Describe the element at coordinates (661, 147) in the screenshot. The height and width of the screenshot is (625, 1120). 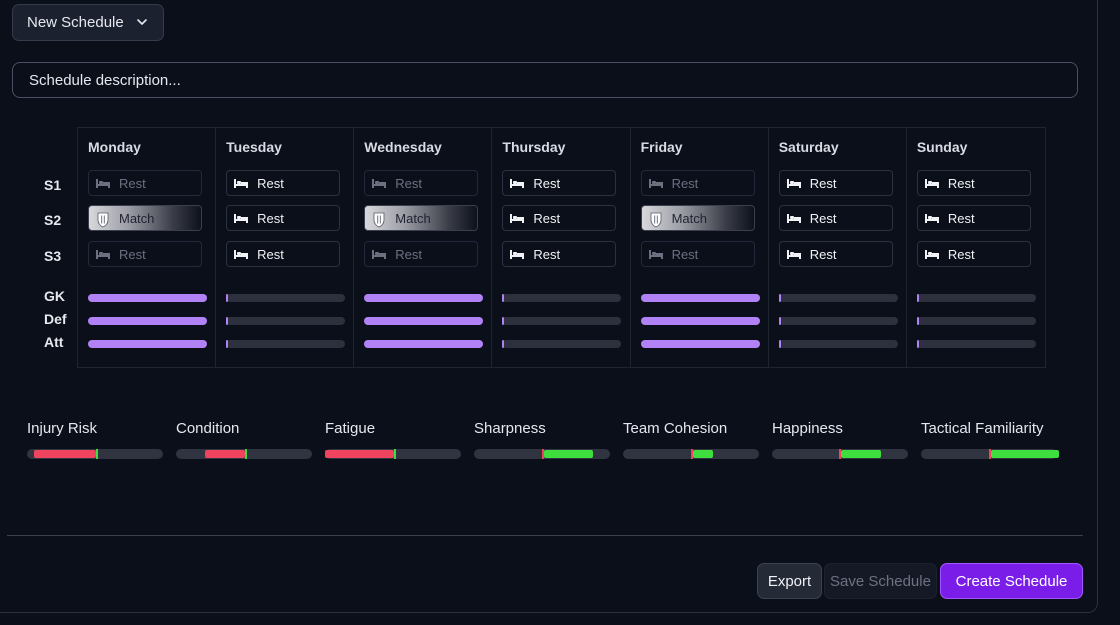
I see `day-name: Friday` at that location.